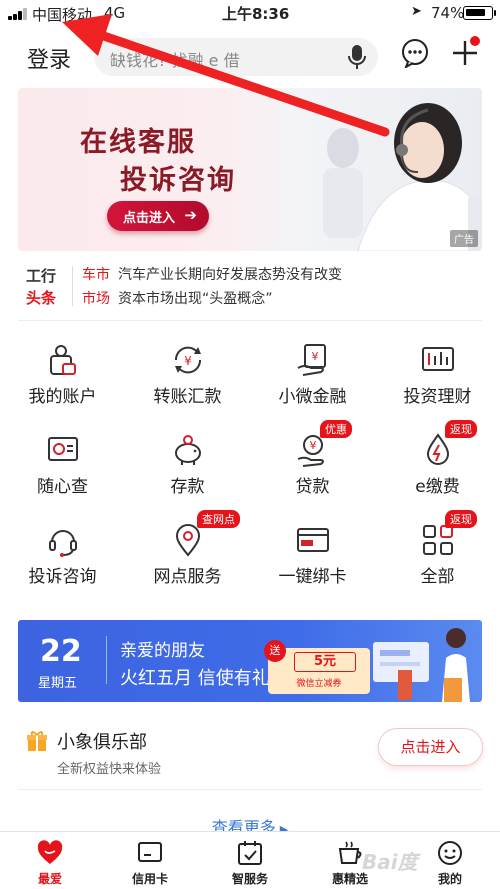  Describe the element at coordinates (102, 742) in the screenshot. I see `club-name: 小象俱乐部` at that location.